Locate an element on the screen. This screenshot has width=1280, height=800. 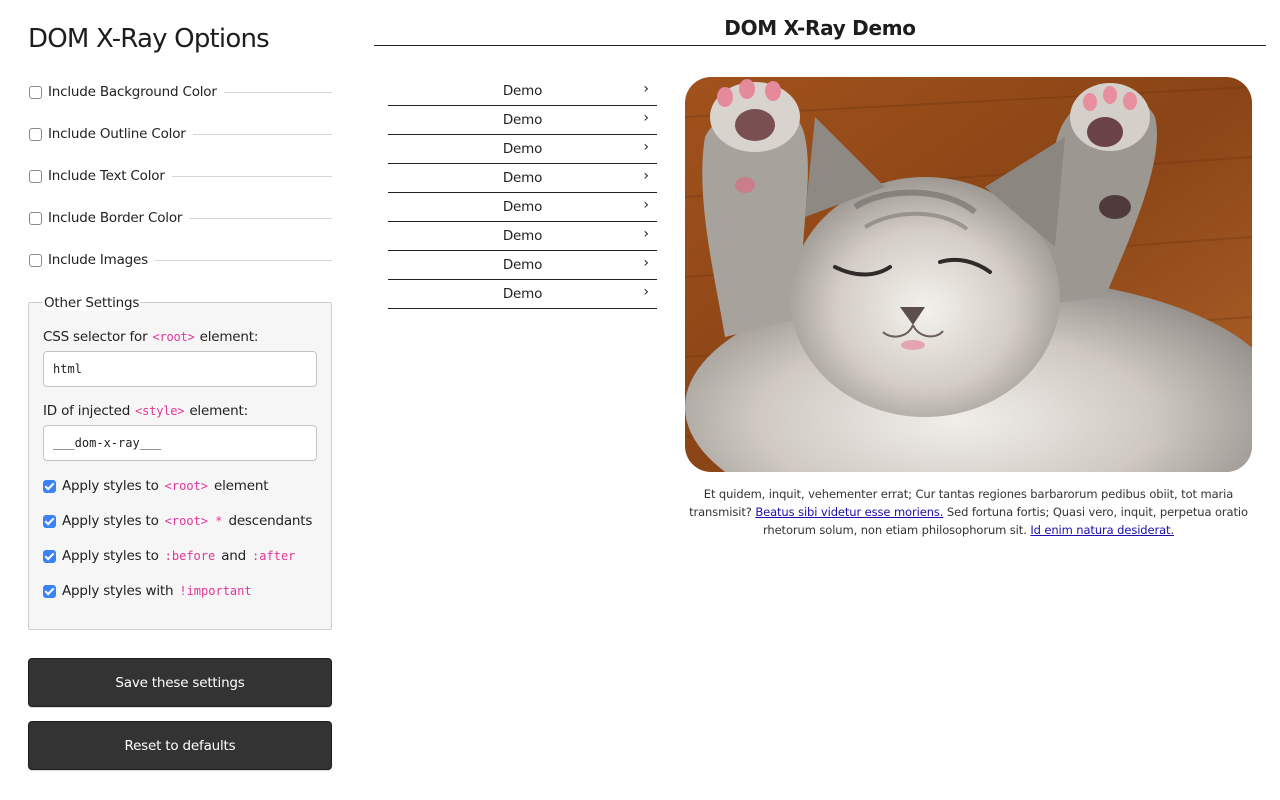
demo-title: DOM X-Ray Demo is located at coordinates (820, 31).